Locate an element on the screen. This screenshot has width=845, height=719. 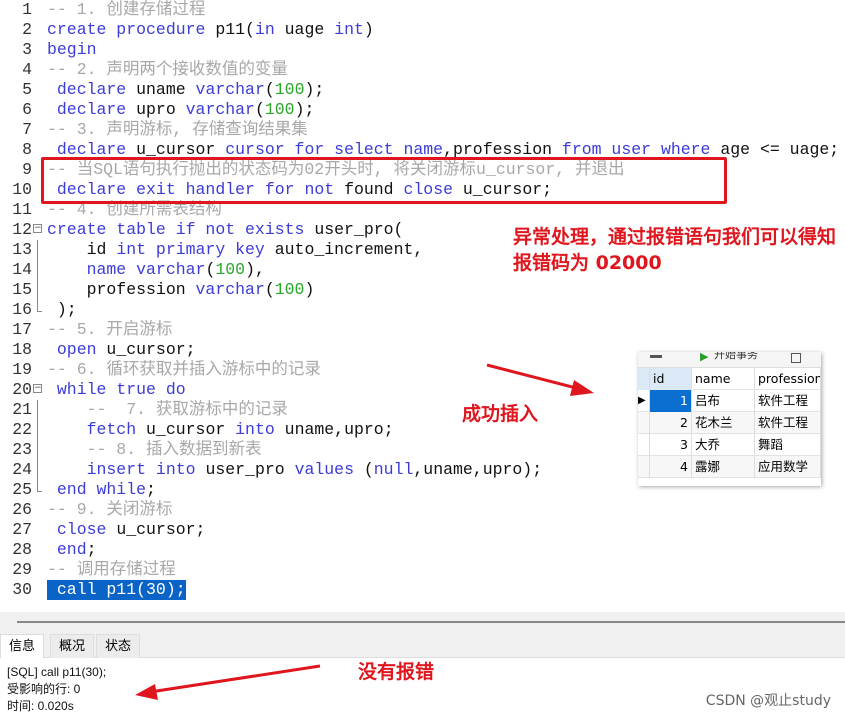
grid-cell: 露娜 is located at coordinates (723, 467).